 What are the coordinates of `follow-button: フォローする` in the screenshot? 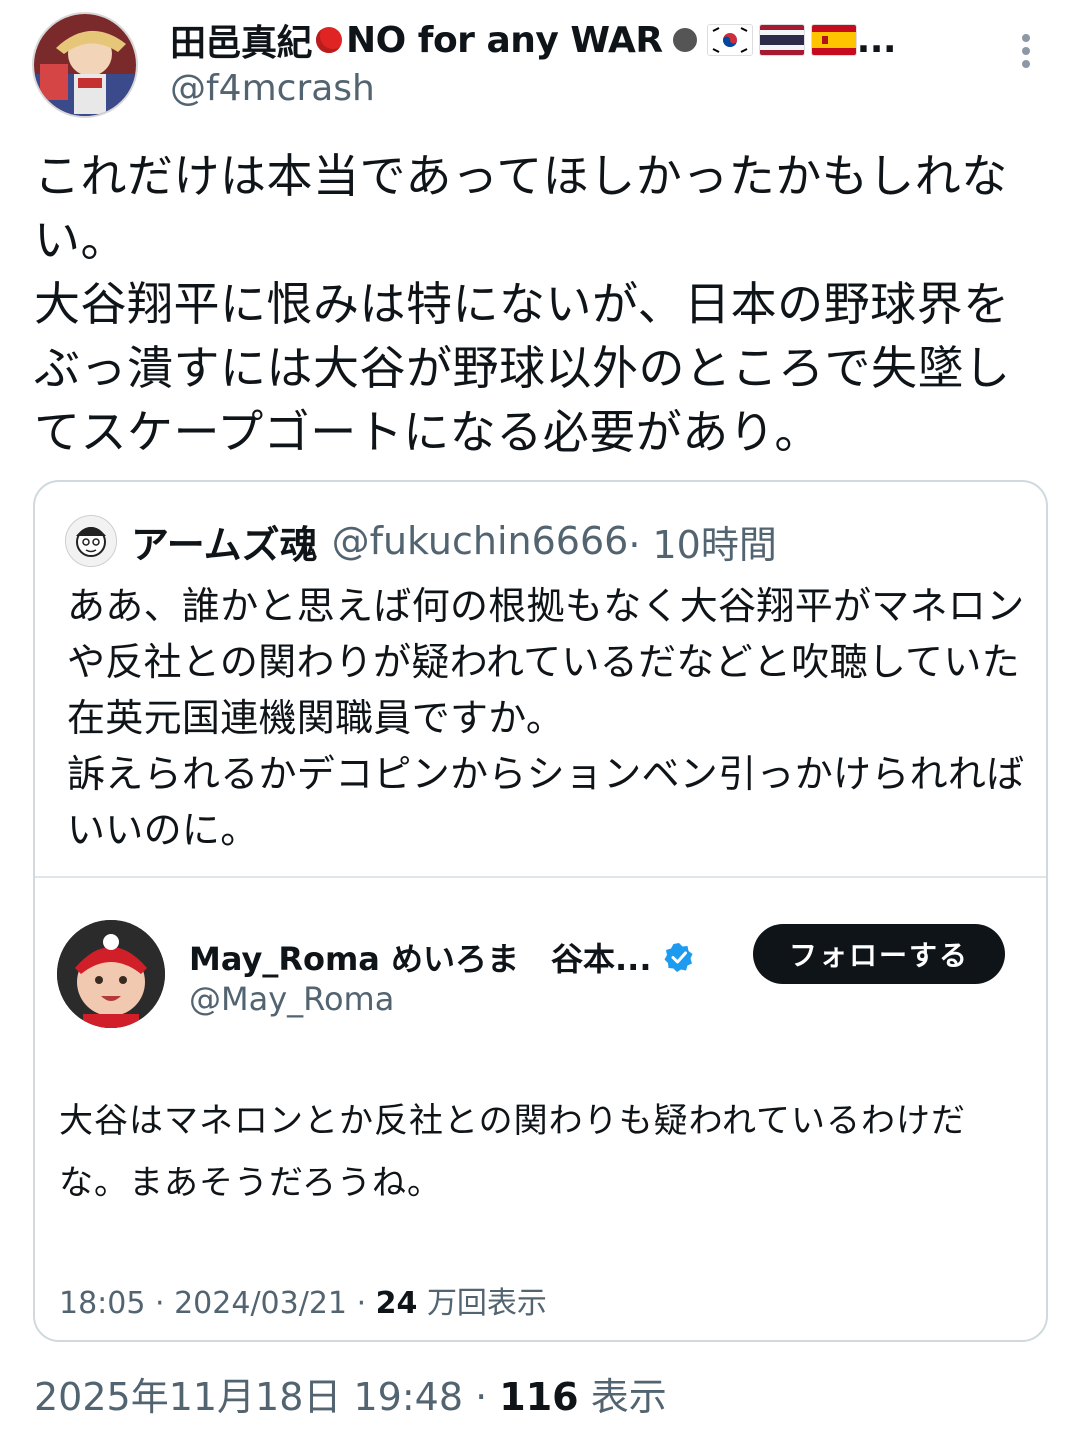 It's located at (879, 954).